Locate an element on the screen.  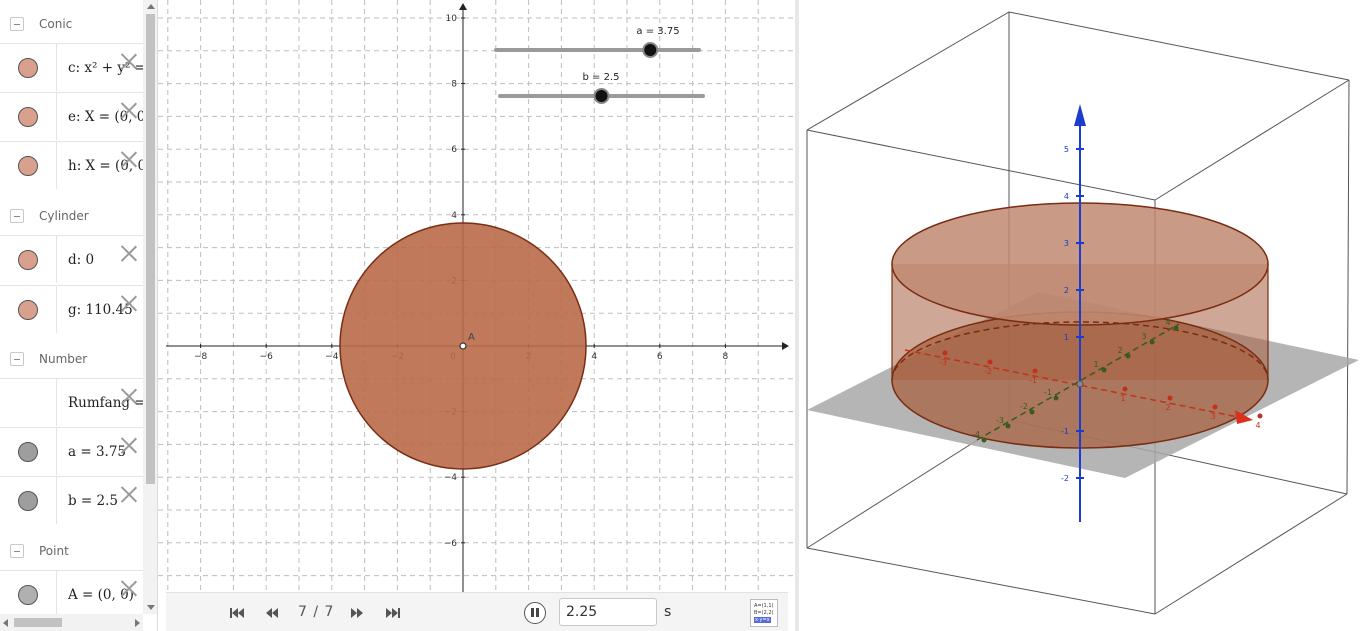
scroll-right-icon is located at coordinates (137, 623).